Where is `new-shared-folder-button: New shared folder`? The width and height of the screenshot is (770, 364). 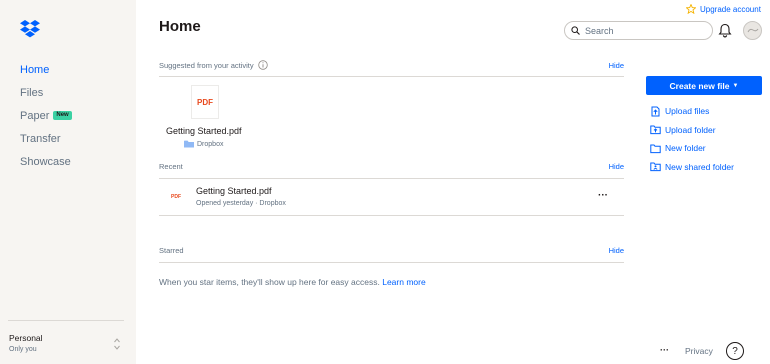 new-shared-folder-button: New shared folder is located at coordinates (692, 167).